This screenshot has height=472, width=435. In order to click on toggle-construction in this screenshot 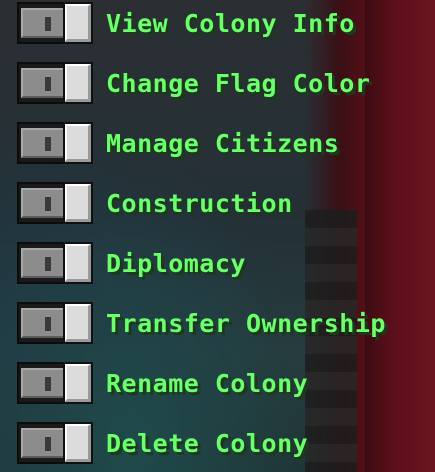, I will do `click(55, 203)`.